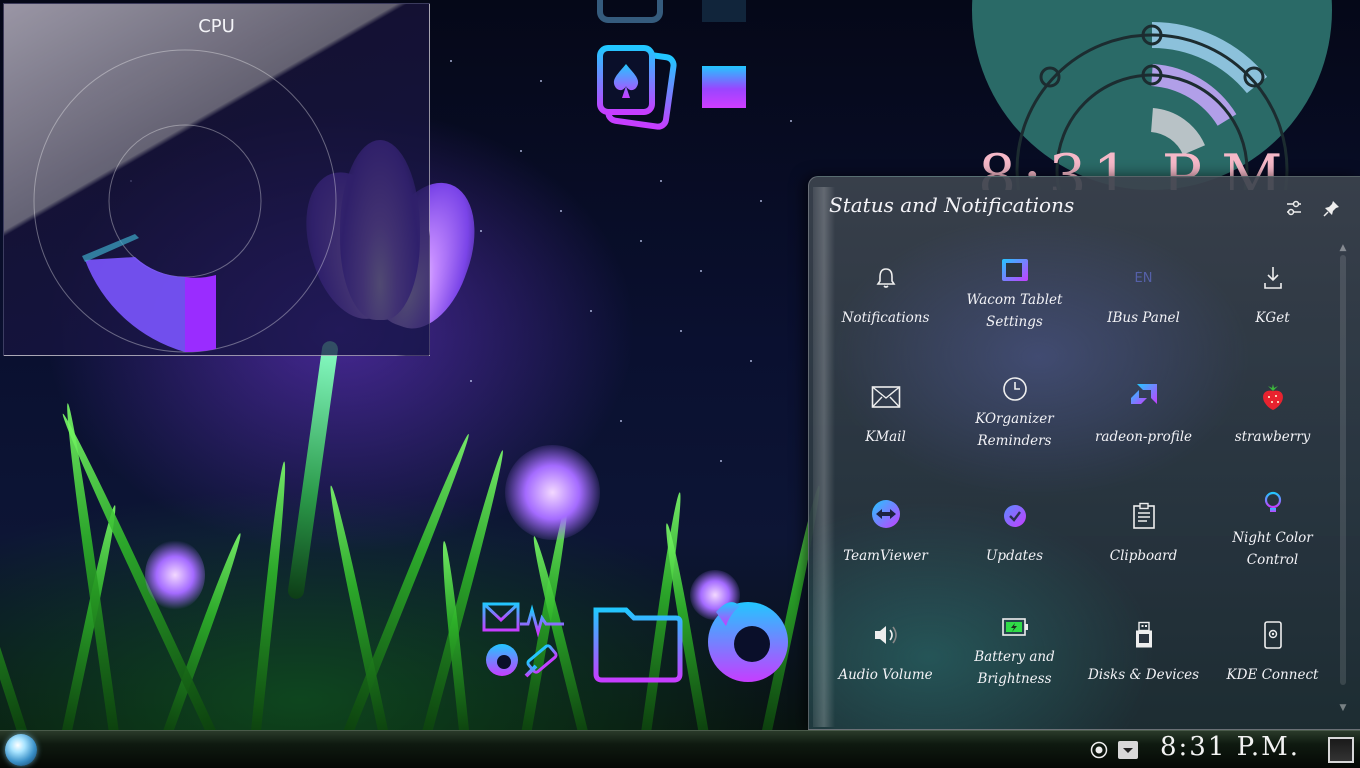 This screenshot has height=768, width=1360. What do you see at coordinates (886, 278) in the screenshot?
I see `bell-icon` at bounding box center [886, 278].